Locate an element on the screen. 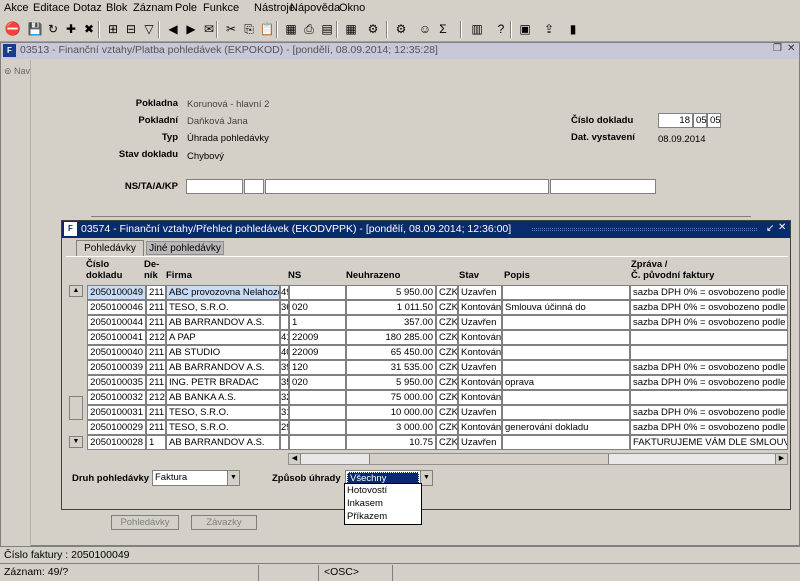 The height and width of the screenshot is (581, 800). copy-icon: ⎘ is located at coordinates (249, 29).